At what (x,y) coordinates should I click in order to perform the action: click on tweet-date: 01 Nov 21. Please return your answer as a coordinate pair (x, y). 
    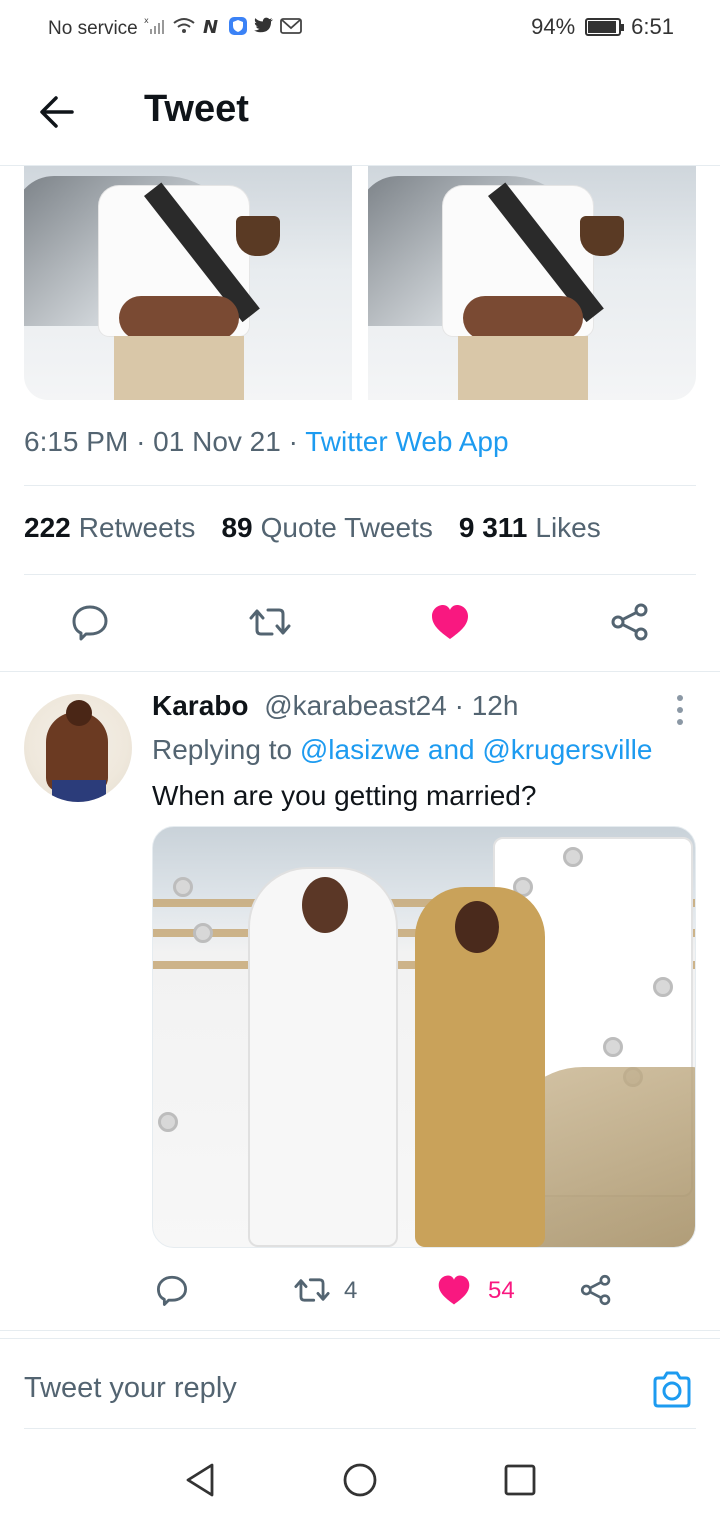
    Looking at the image, I should click on (217, 441).